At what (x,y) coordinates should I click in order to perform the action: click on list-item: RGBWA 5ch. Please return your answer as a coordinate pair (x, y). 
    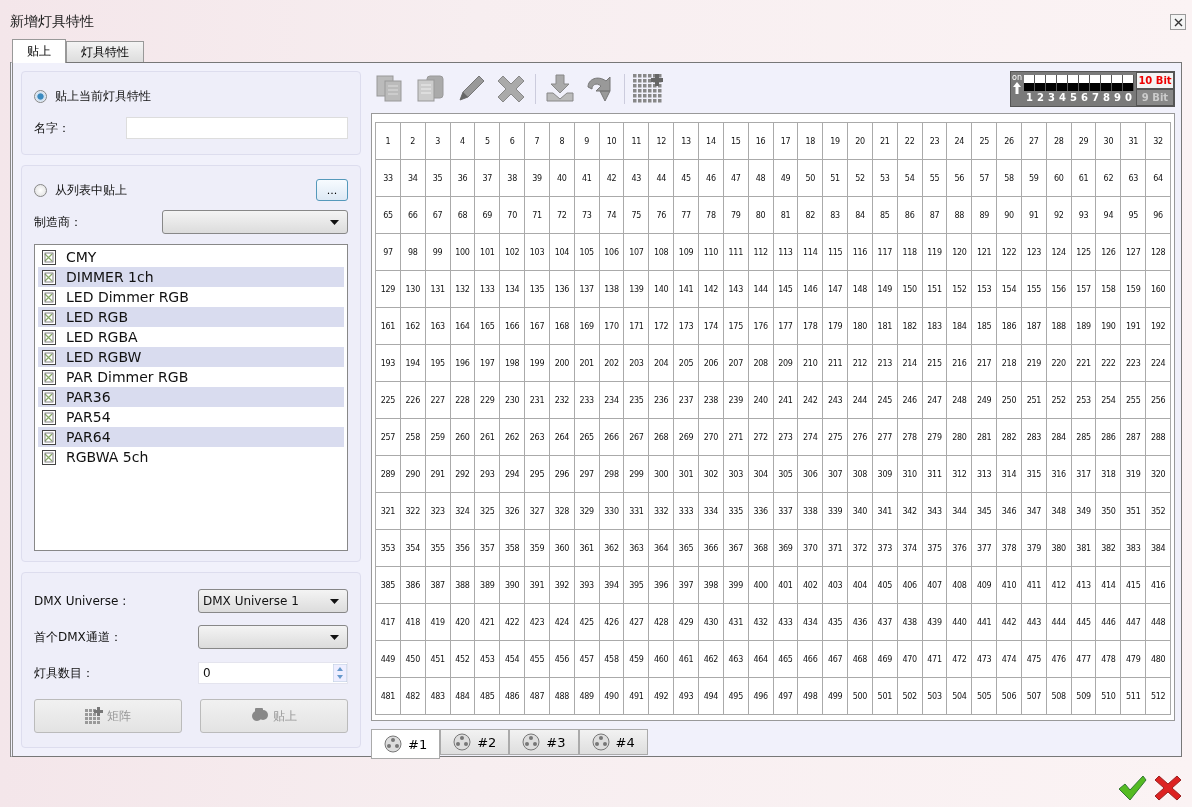
    Looking at the image, I should click on (107, 457).